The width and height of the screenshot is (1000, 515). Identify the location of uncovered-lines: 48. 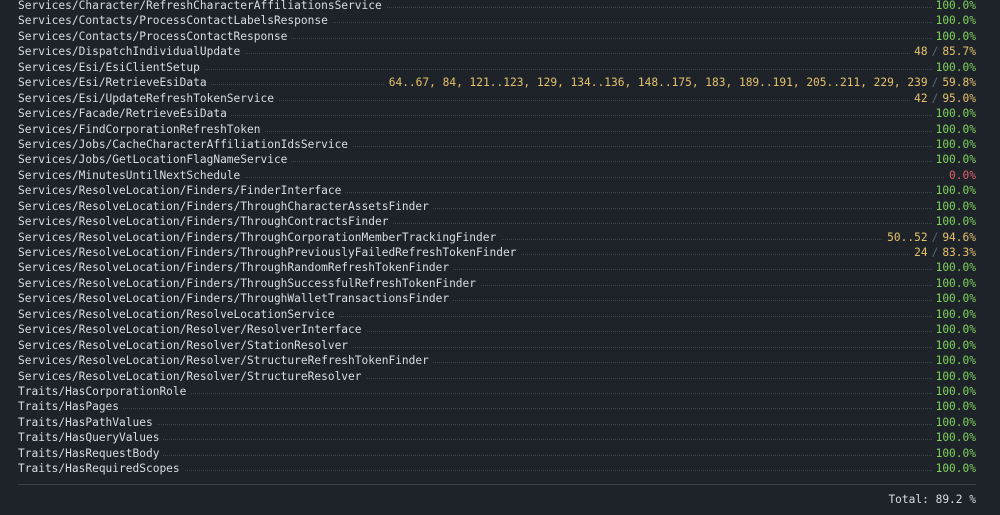
(921, 52).